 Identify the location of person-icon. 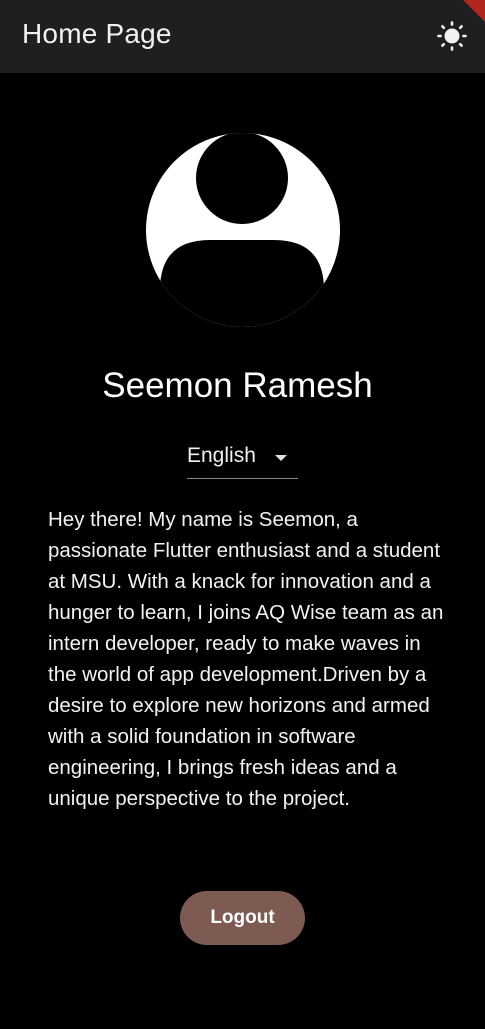
(243, 230).